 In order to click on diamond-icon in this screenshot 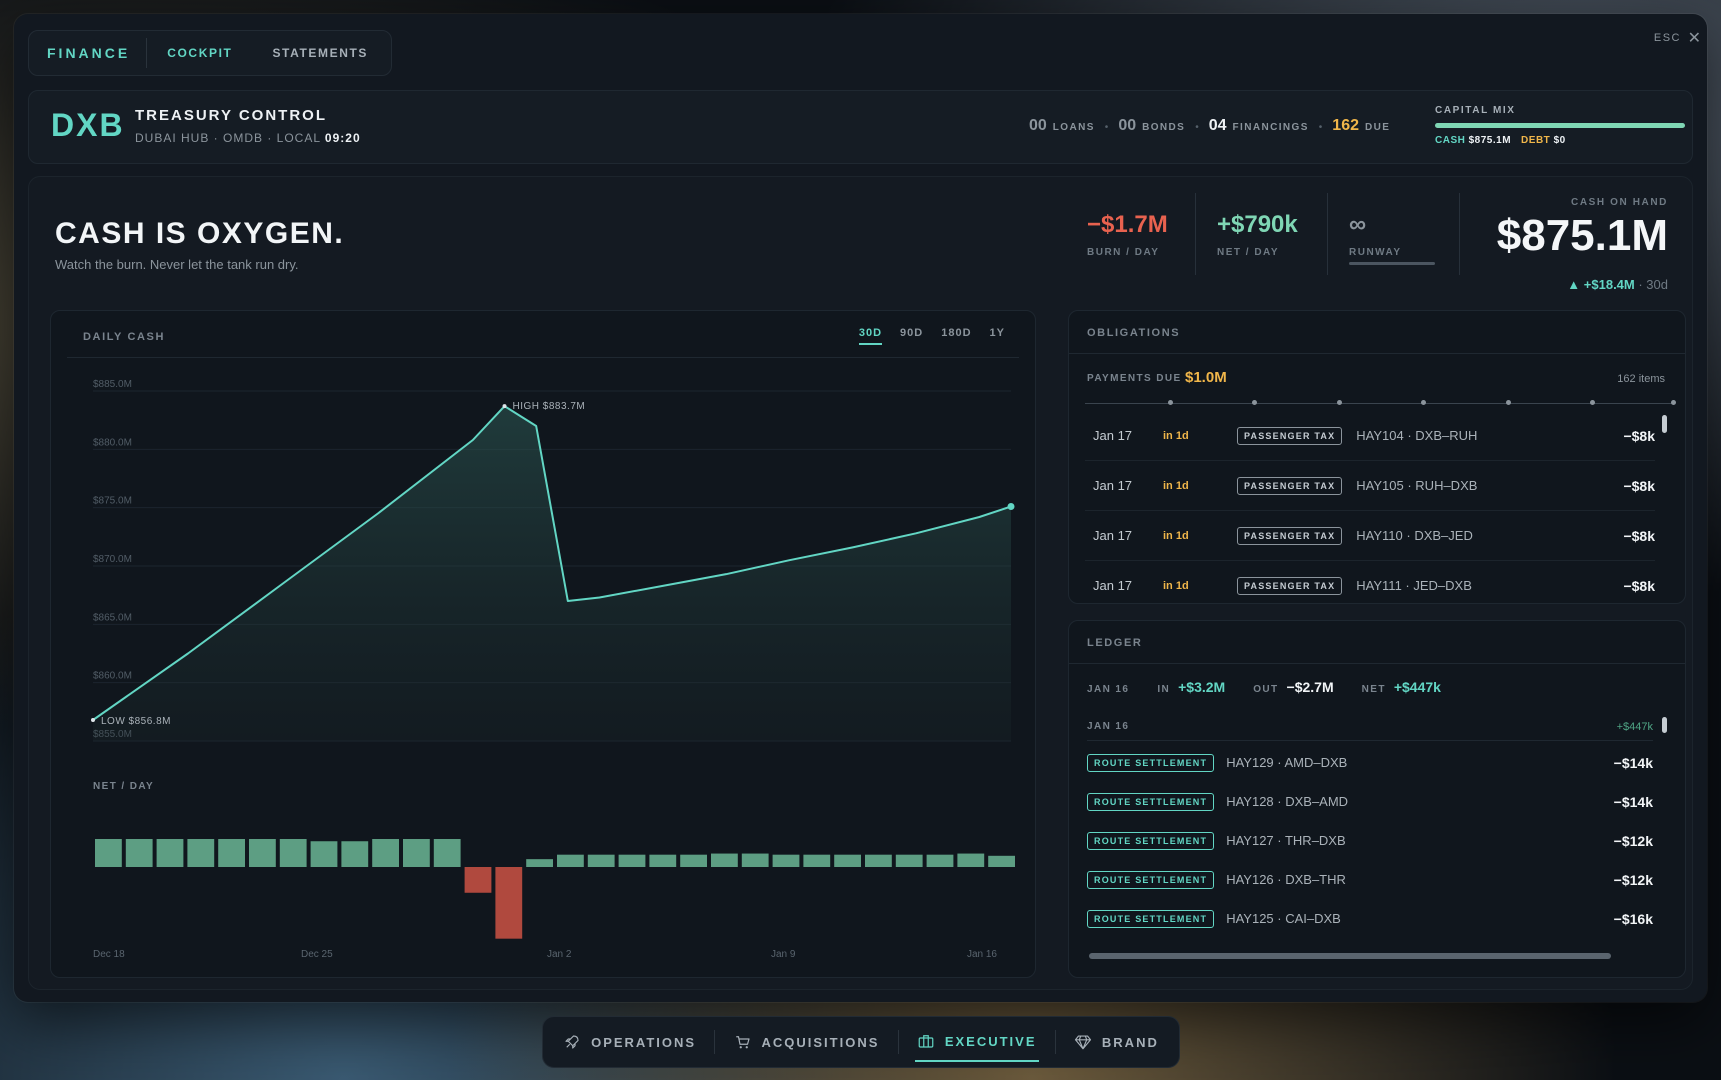, I will do `click(1082, 1042)`.